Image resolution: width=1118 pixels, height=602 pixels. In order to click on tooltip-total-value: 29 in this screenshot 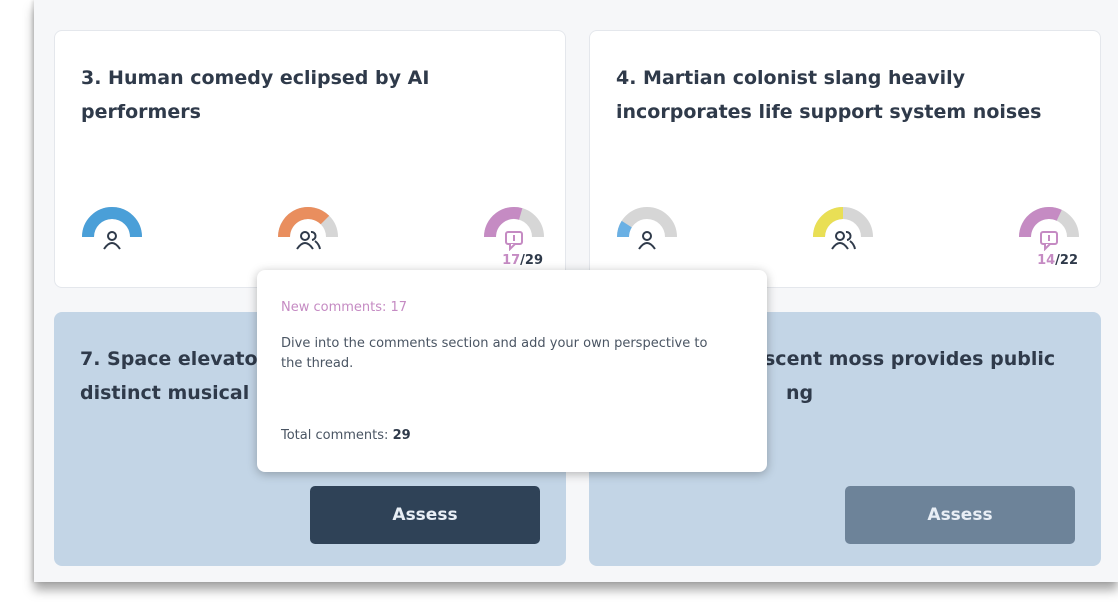, I will do `click(401, 435)`.